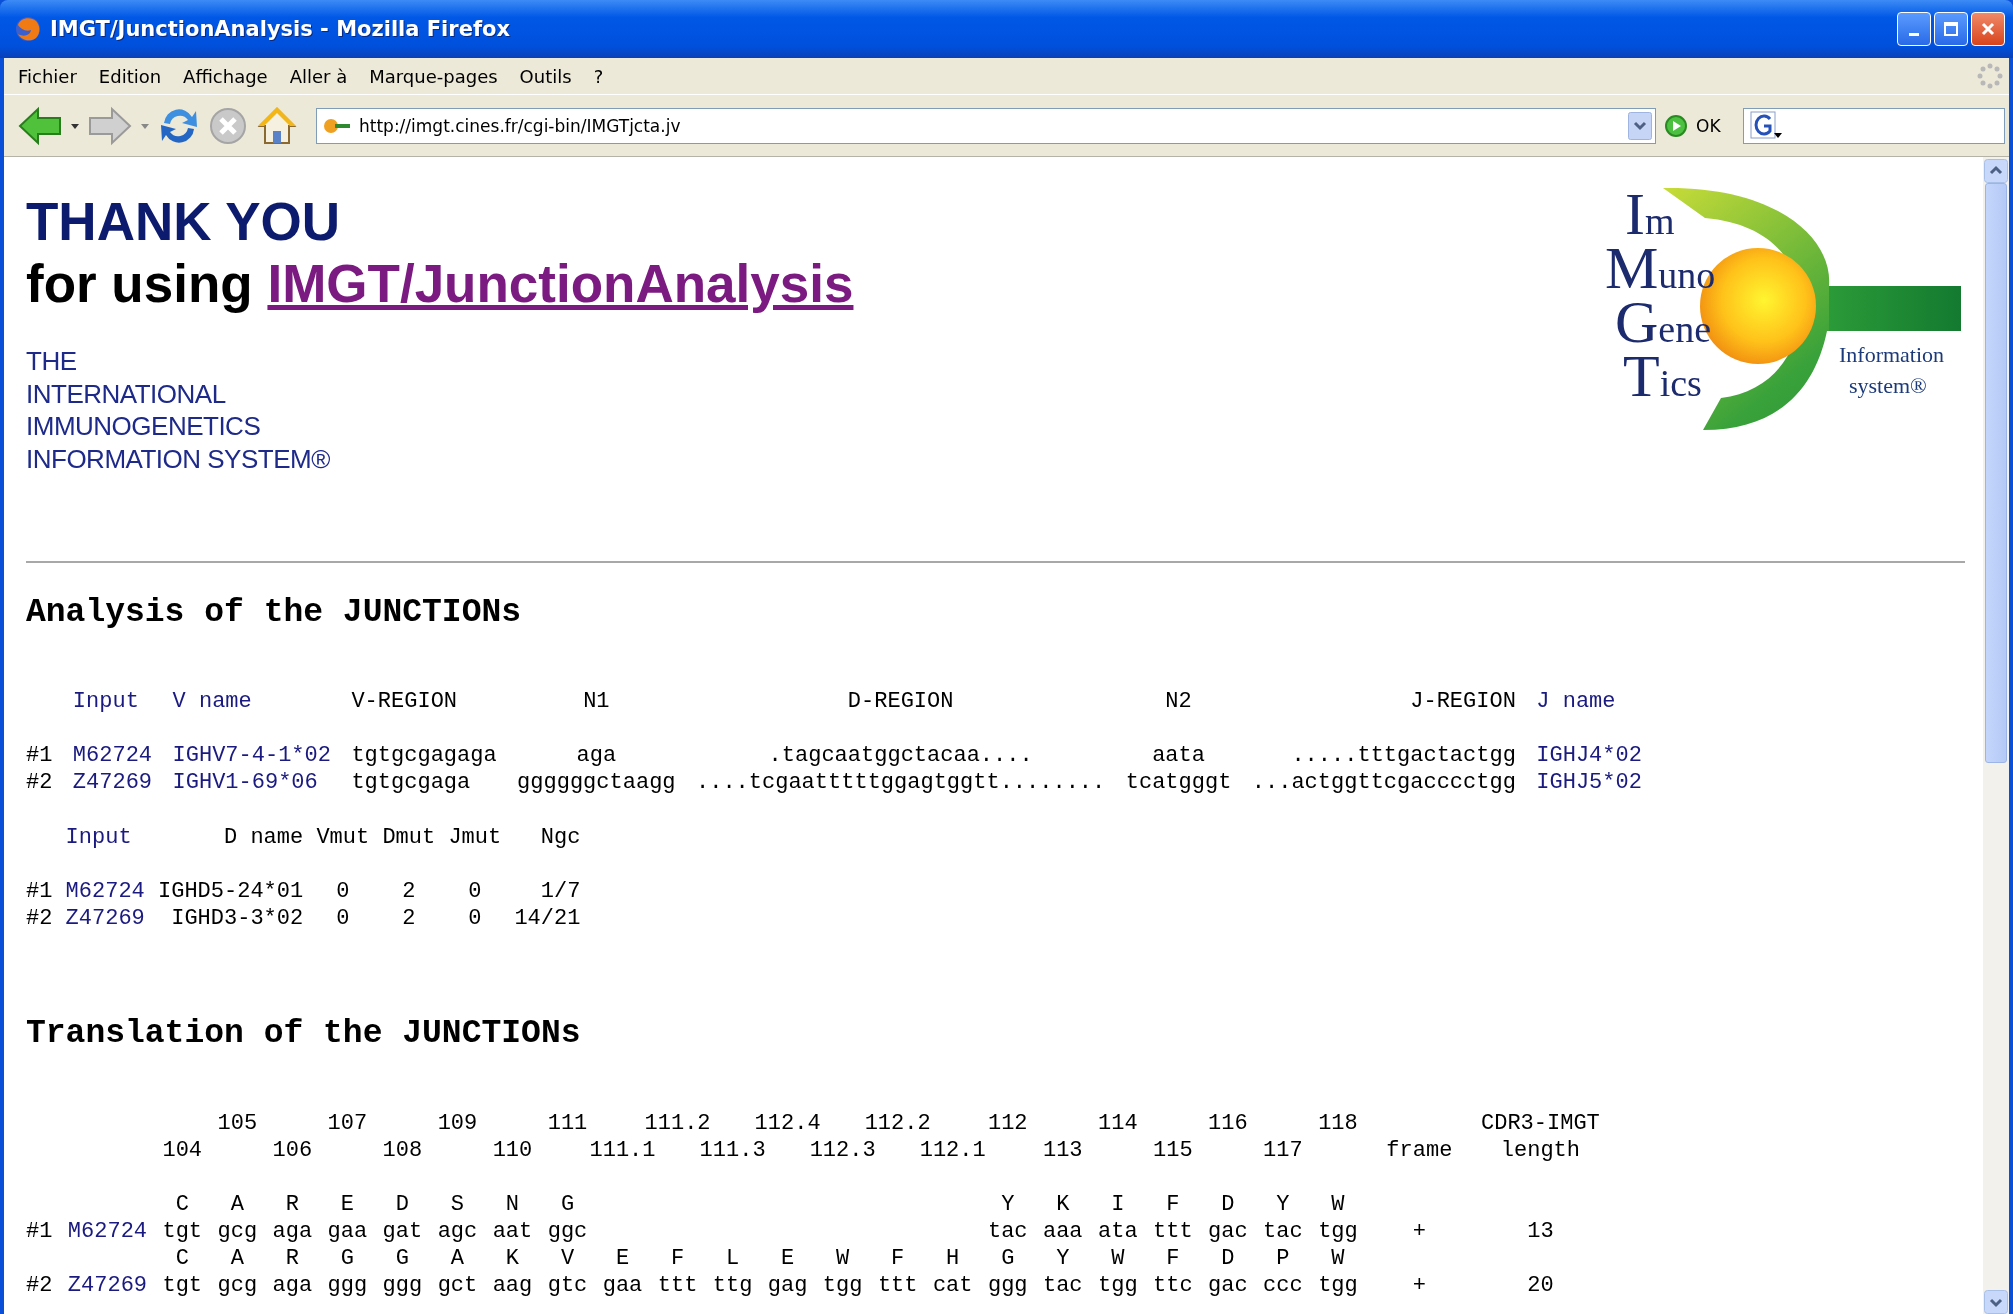 This screenshot has width=2013, height=1314. What do you see at coordinates (251, 755) in the screenshot?
I see `gene-link: IGHV7-4-1*02` at bounding box center [251, 755].